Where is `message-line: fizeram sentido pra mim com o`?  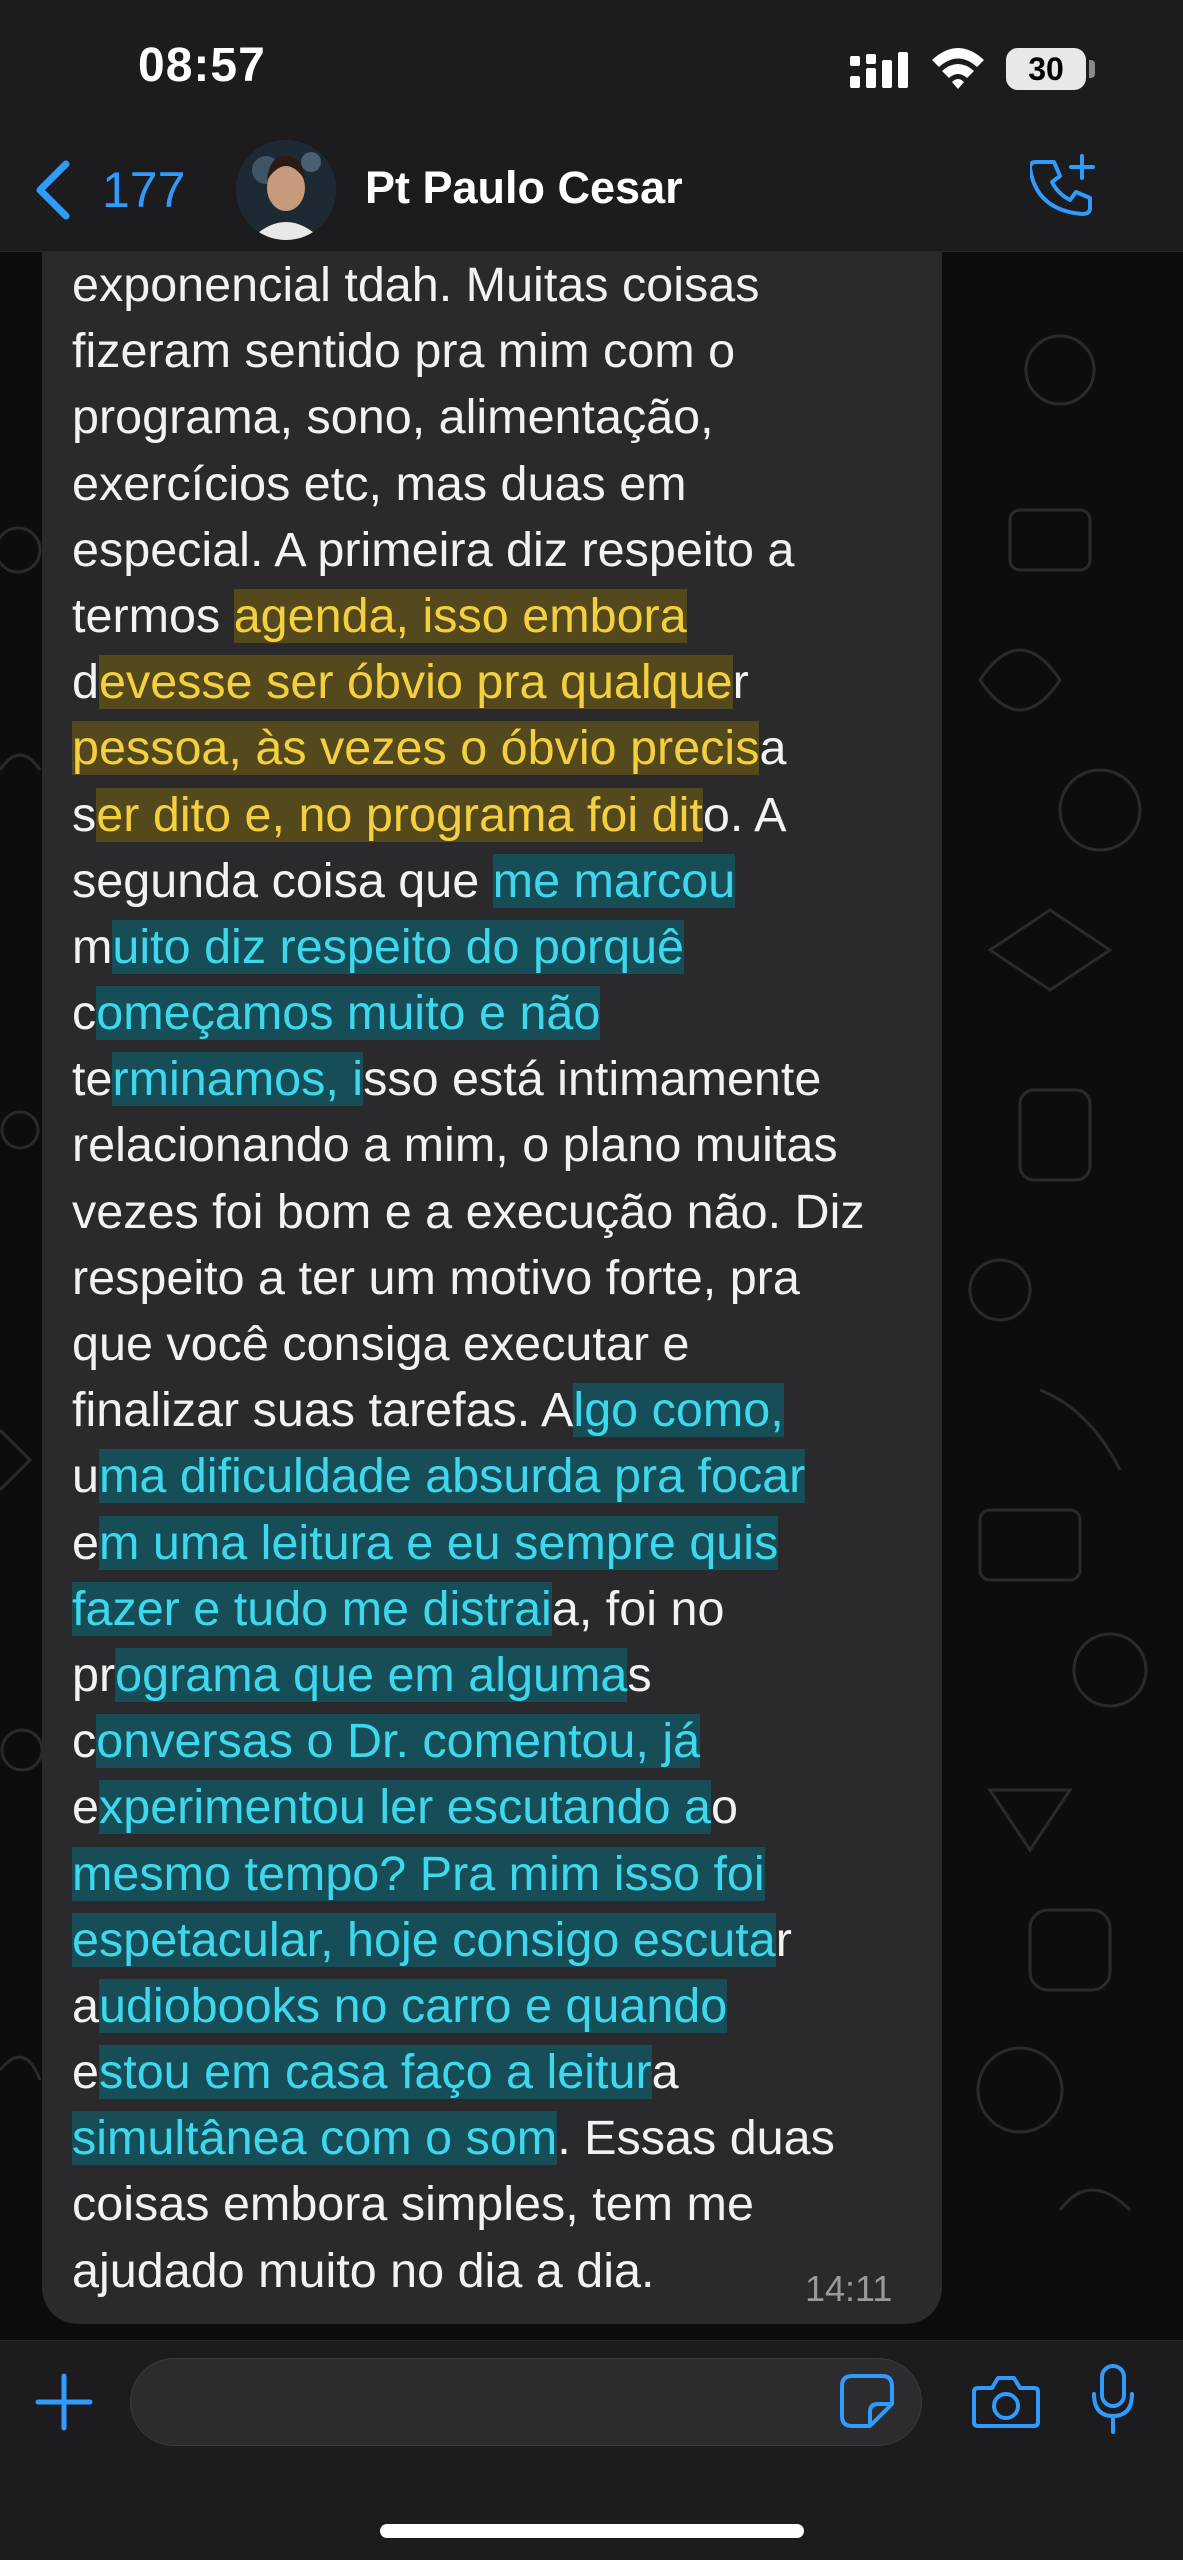 message-line: fizeram sentido pra mim com o is located at coordinates (502, 351).